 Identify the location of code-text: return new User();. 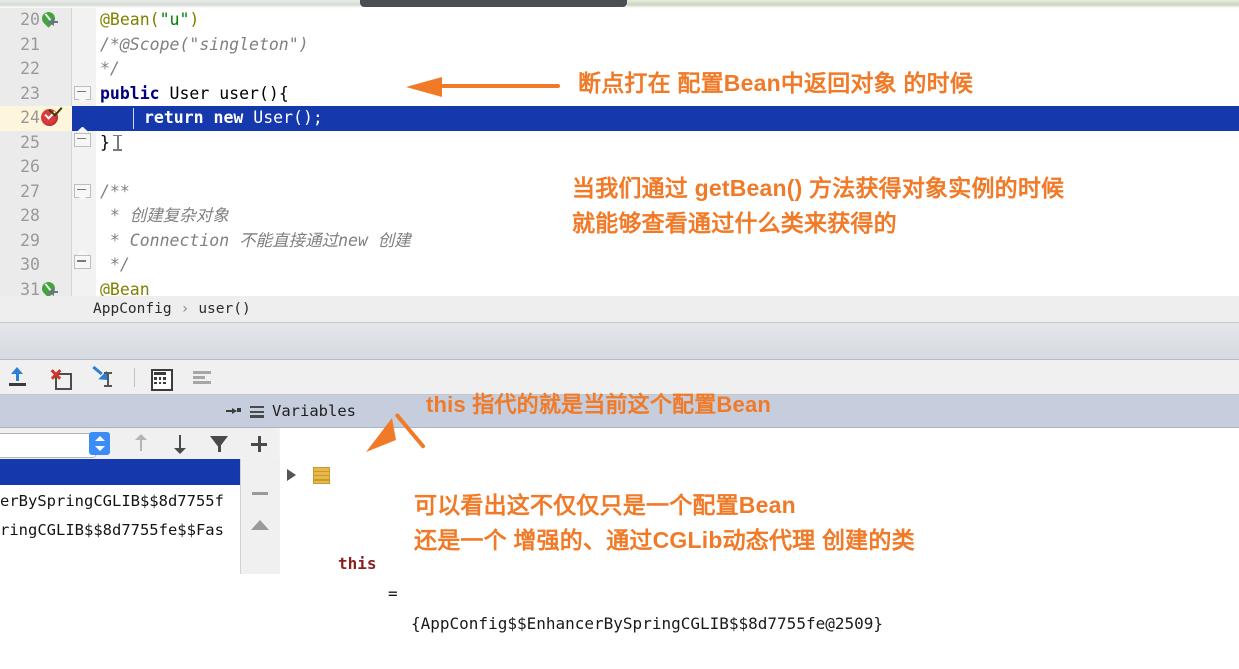
(233, 117).